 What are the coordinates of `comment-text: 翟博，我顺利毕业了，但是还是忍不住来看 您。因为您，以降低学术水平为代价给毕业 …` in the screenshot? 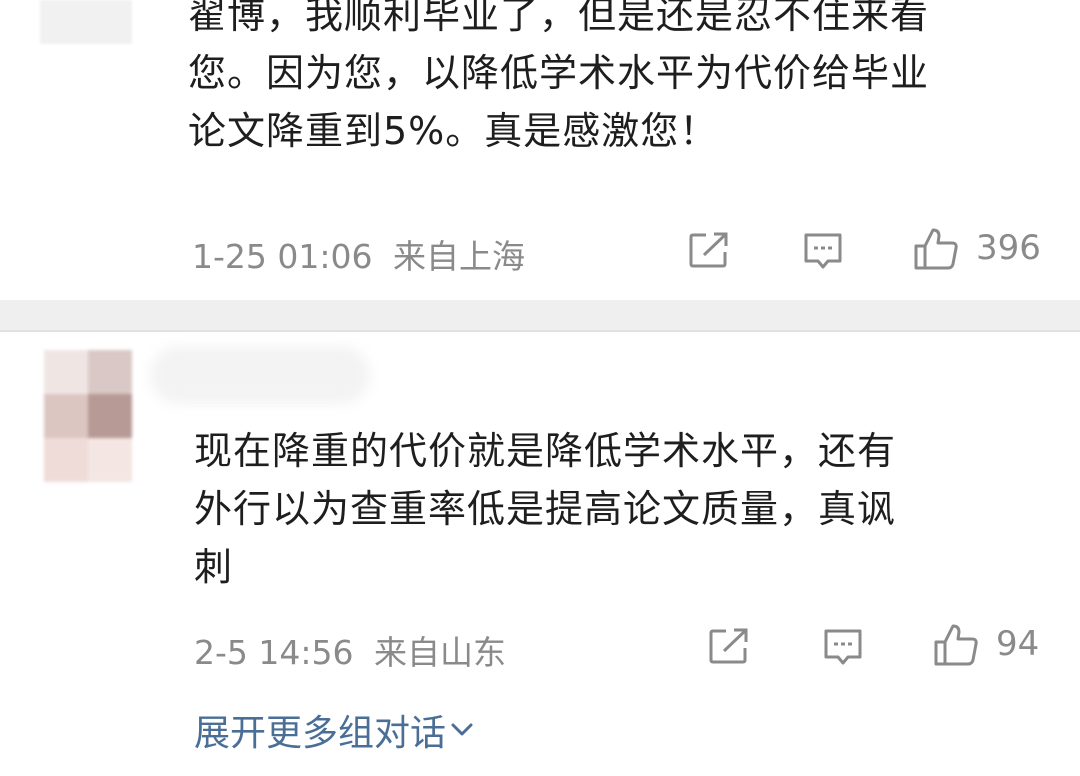 It's located at (559, 76).